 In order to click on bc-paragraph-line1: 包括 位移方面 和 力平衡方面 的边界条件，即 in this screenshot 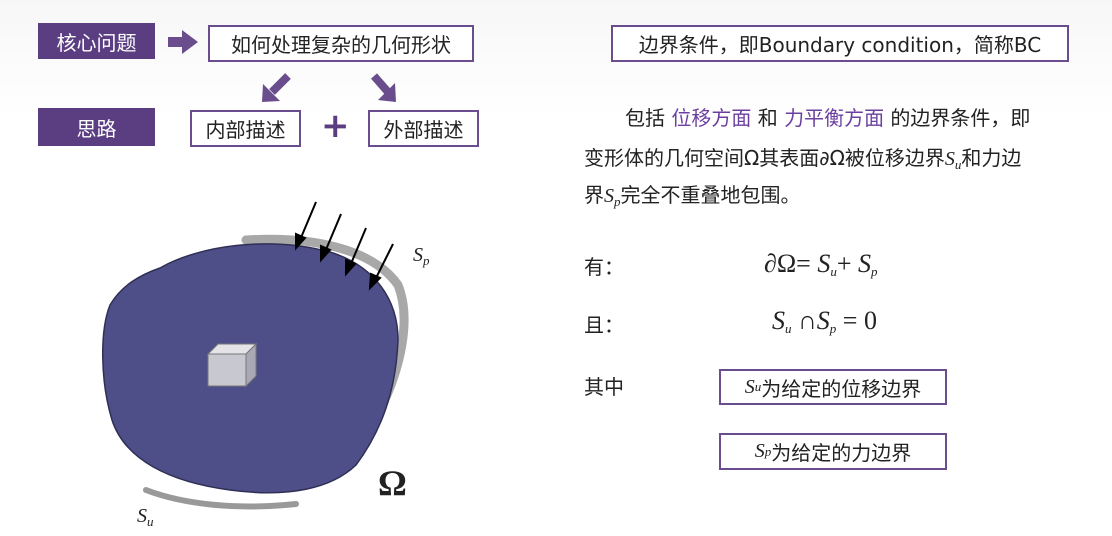, I will do `click(828, 118)`.